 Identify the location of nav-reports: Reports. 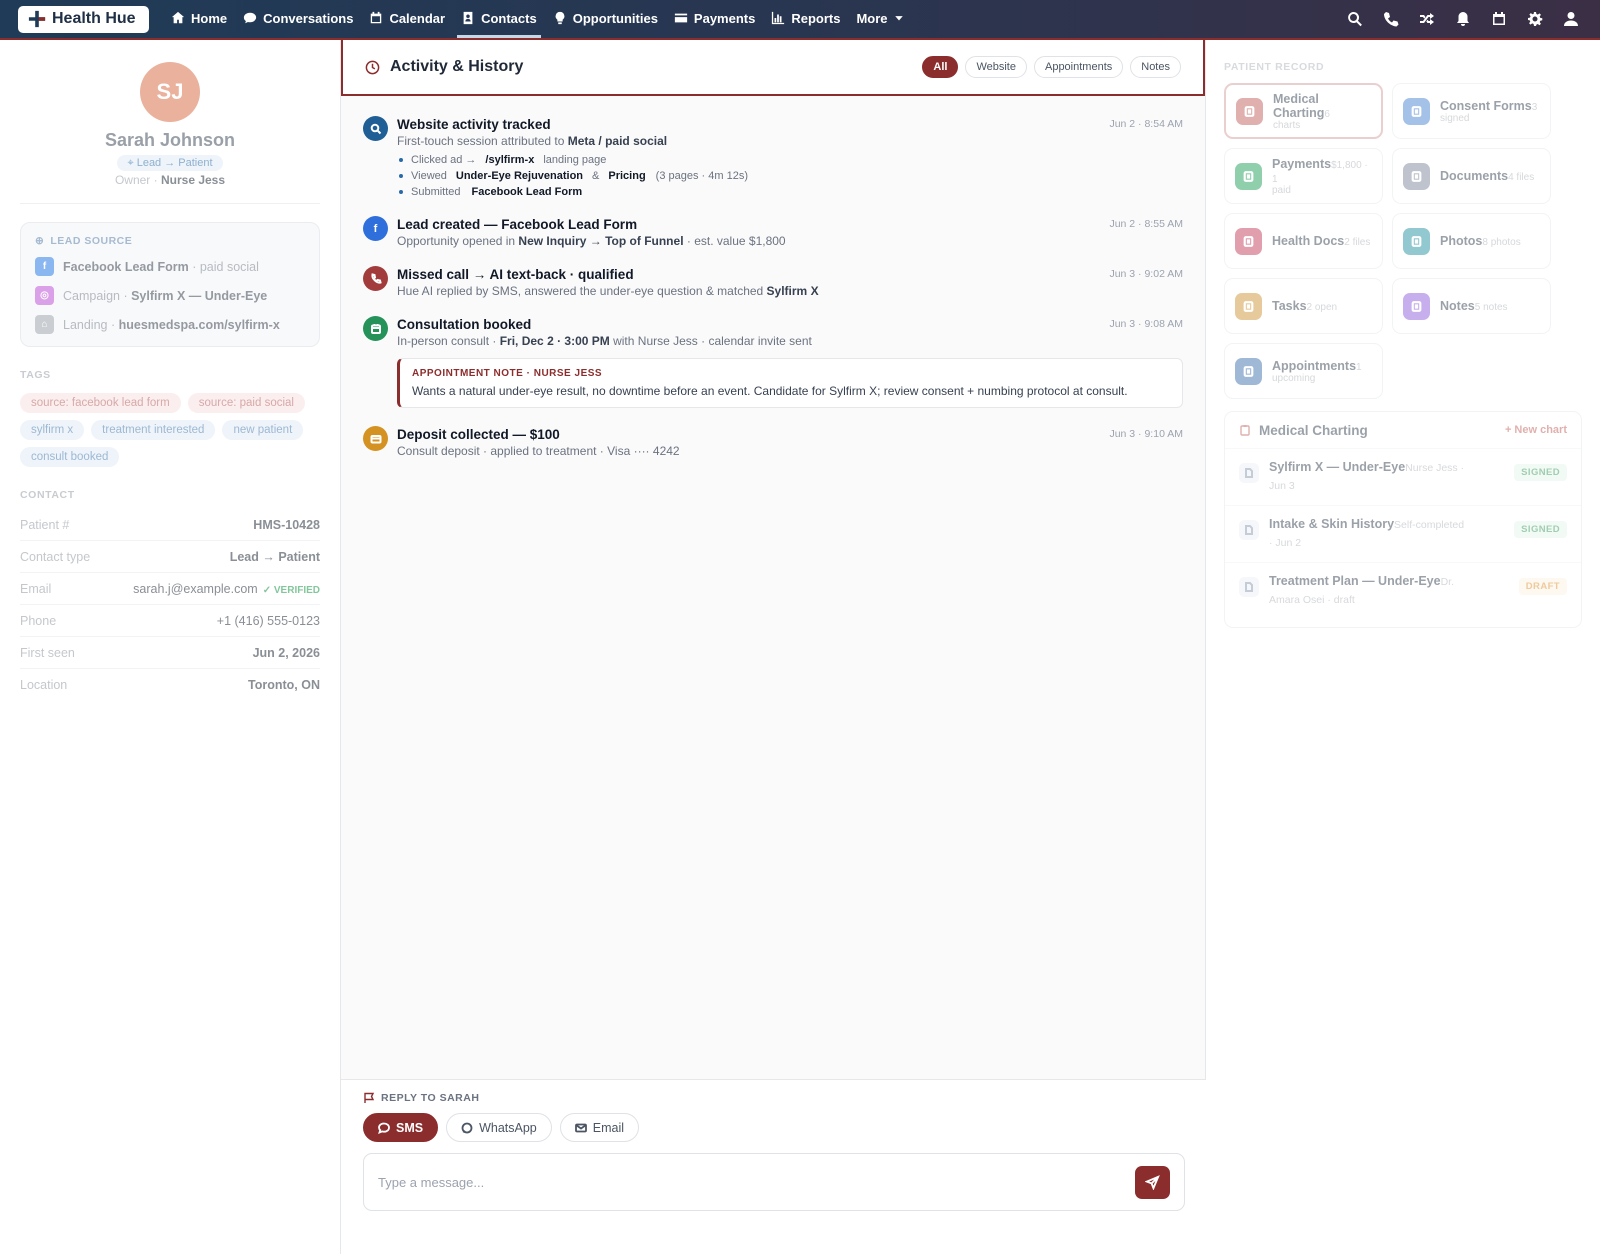
(805, 18).